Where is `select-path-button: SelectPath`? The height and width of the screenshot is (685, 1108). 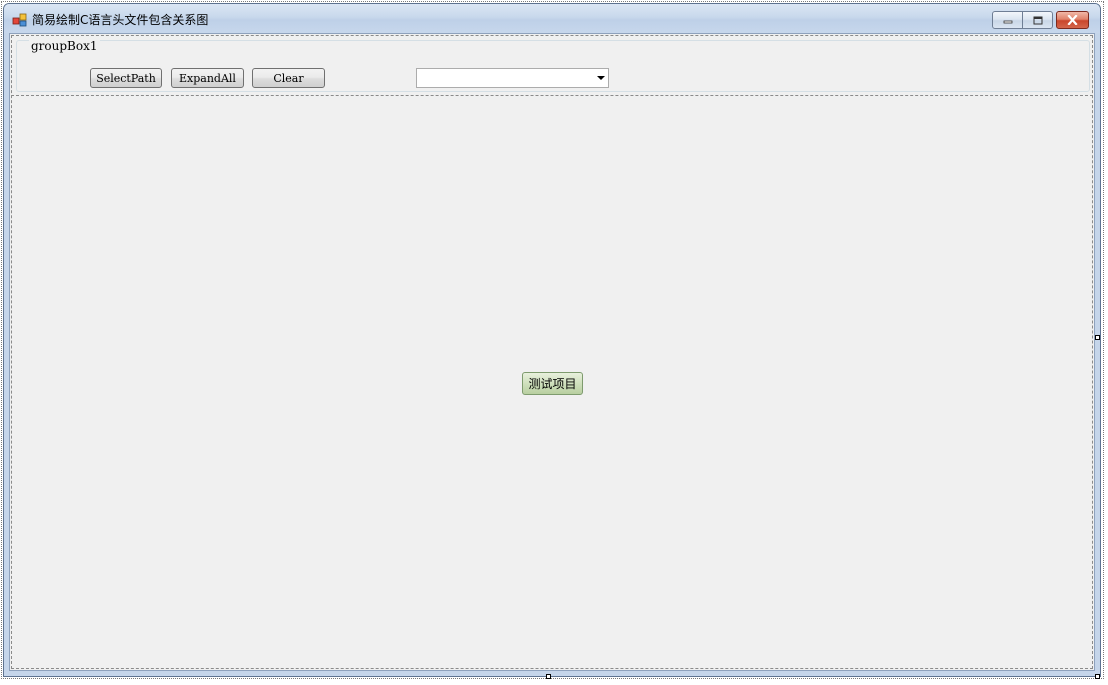
select-path-button: SelectPath is located at coordinates (126, 78).